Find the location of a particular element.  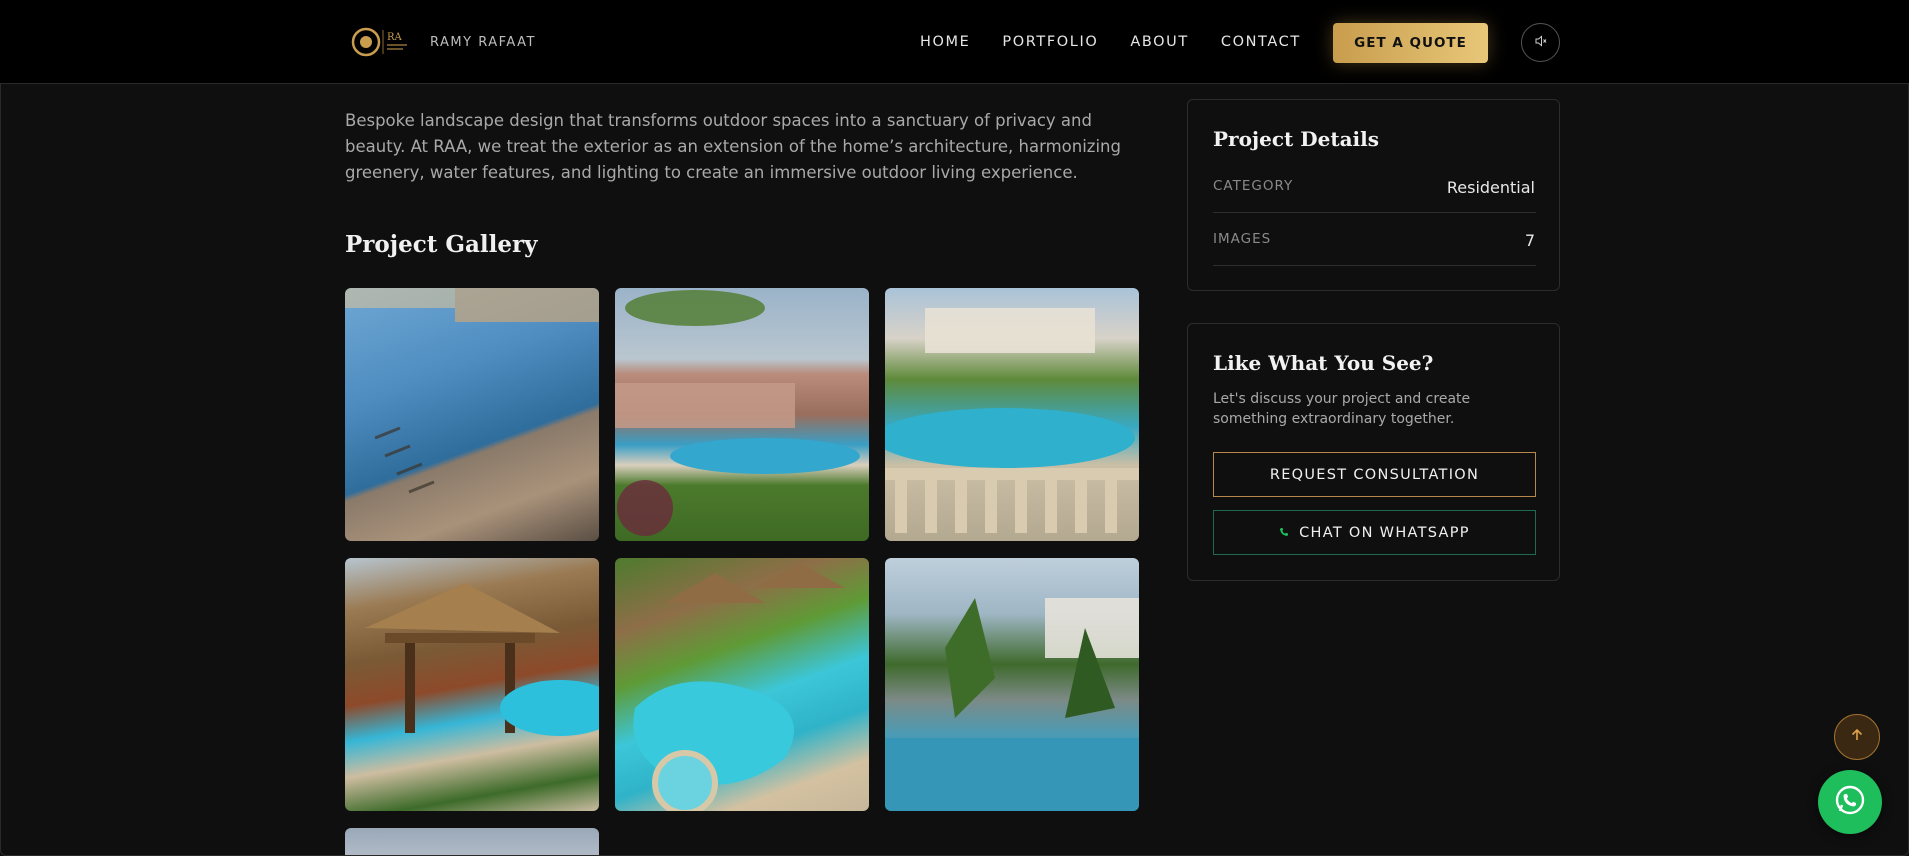

brand: RA RAMY RAFAAT is located at coordinates (443, 42).